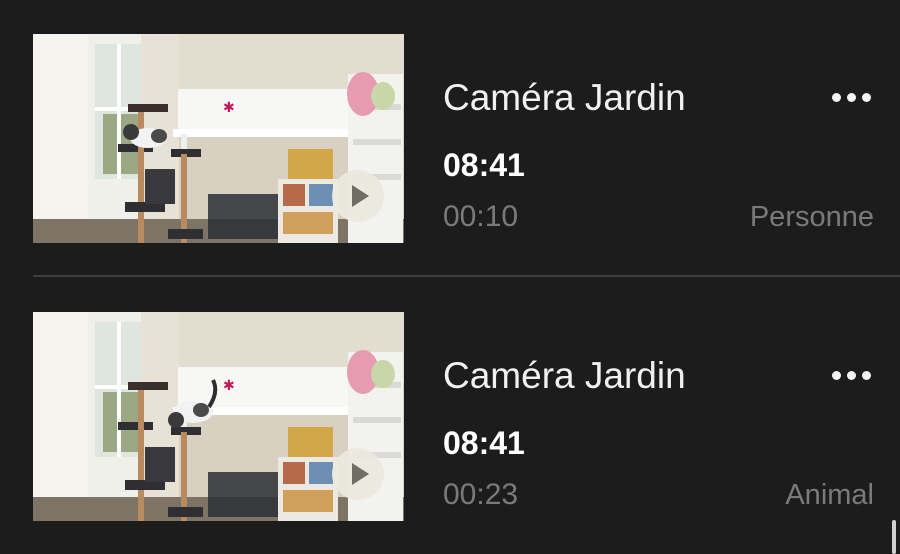  I want to click on detection-tag: Personne, so click(811, 217).